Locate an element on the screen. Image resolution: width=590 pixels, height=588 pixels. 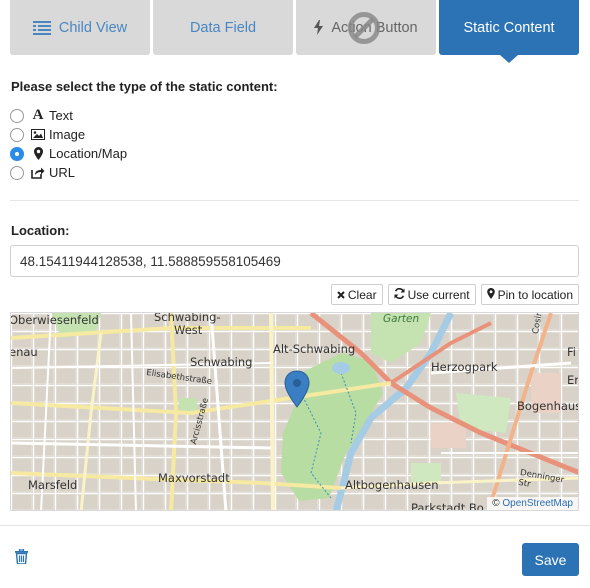
tab-data-field: Data Field is located at coordinates (223, 27).